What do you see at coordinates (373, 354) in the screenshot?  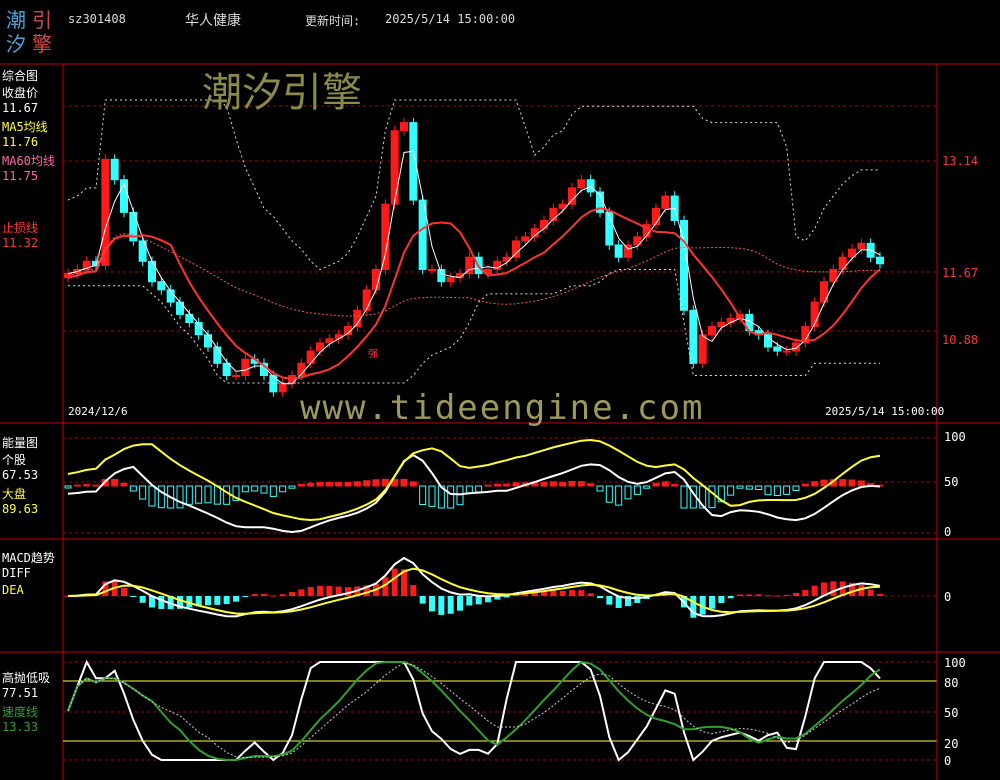 I see `marker-strong: 强` at bounding box center [373, 354].